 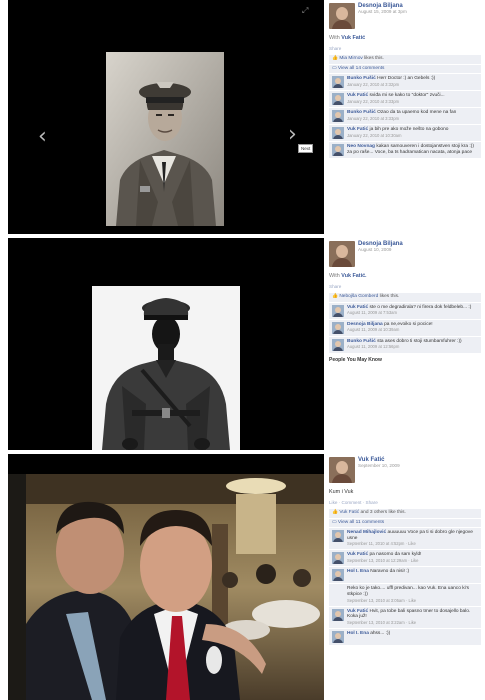 I want to click on commenter-name-link: Desnoja Biljana, so click(x=365, y=324).